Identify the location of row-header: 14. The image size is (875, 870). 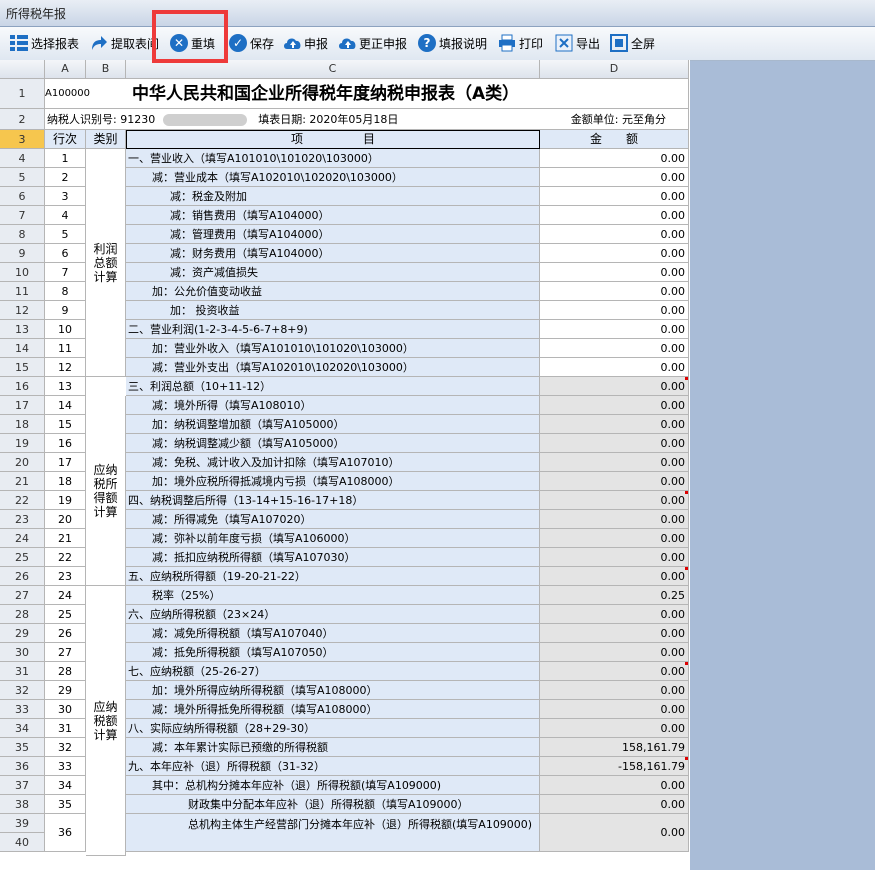
(22, 348).